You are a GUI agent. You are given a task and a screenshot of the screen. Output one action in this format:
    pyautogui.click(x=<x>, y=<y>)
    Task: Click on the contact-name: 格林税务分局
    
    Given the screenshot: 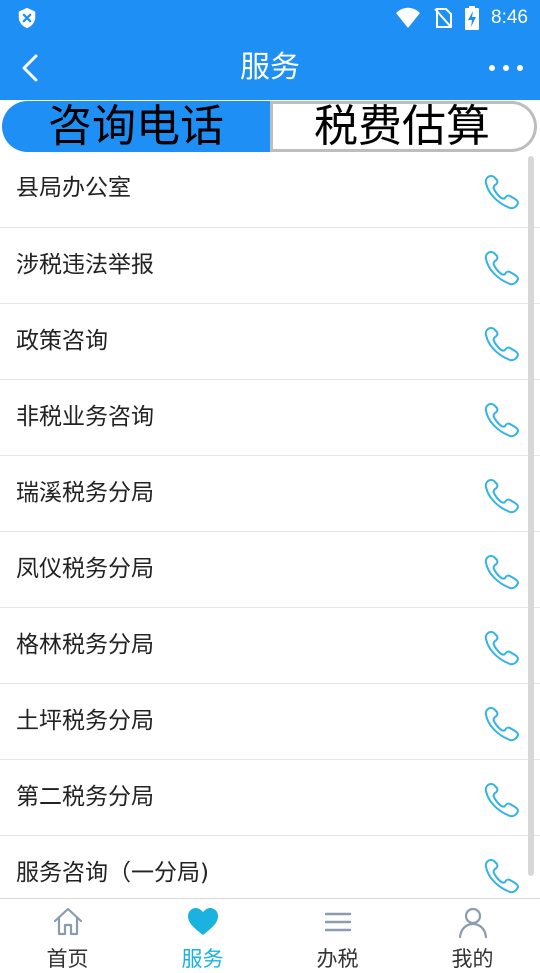 What is the action you would take?
    pyautogui.click(x=85, y=645)
    